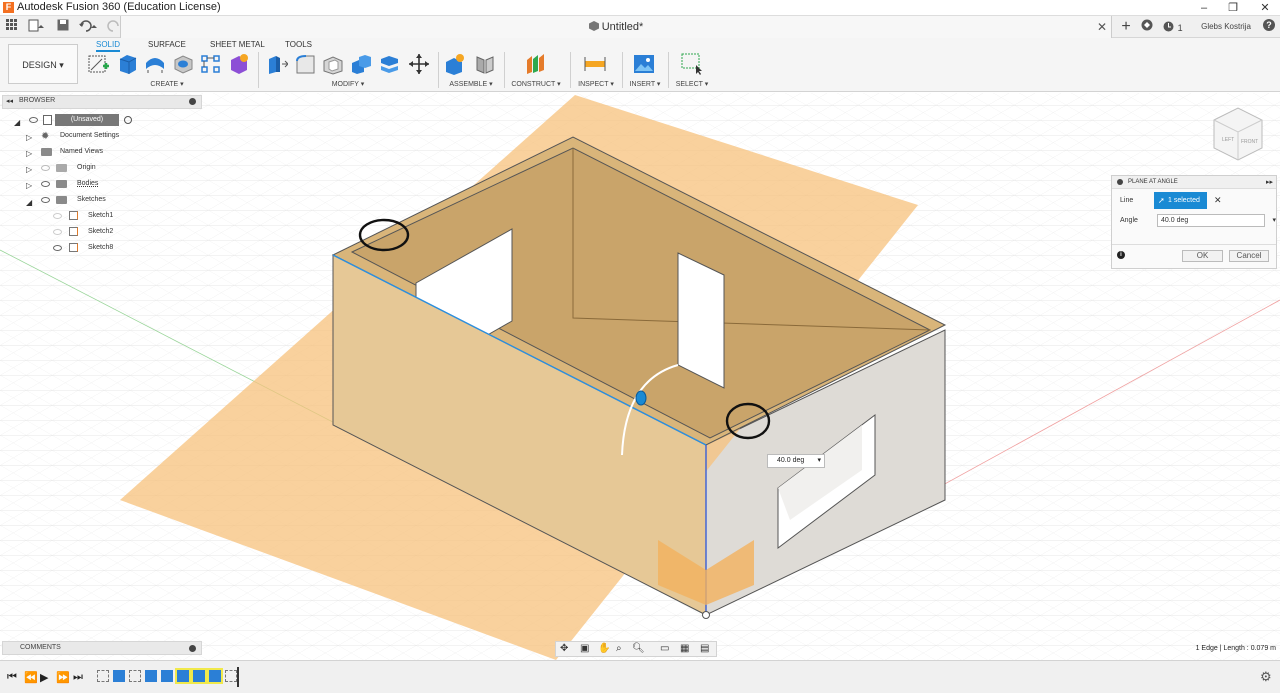  Describe the element at coordinates (238, 677) in the screenshot. I see `timeline-marker` at that location.